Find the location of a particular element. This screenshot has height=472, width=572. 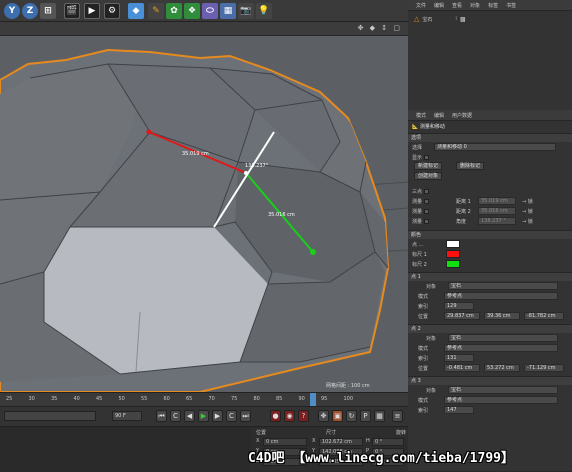

distance2-field: 35.016 cm is located at coordinates (497, 211).